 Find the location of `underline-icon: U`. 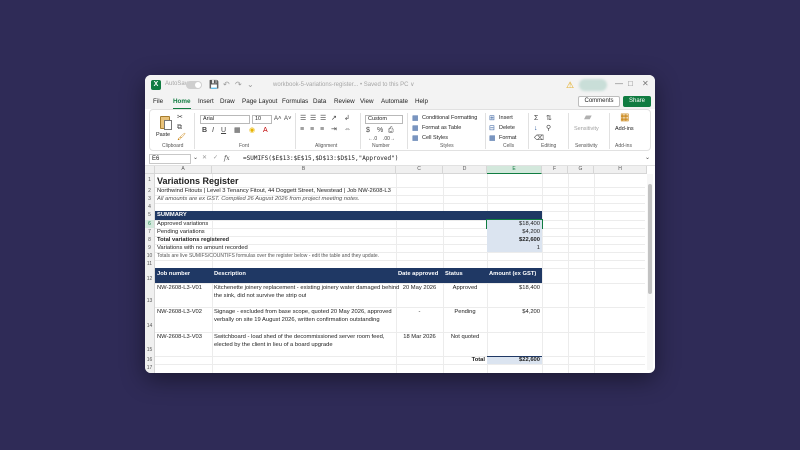

underline-icon: U is located at coordinates (223, 130).